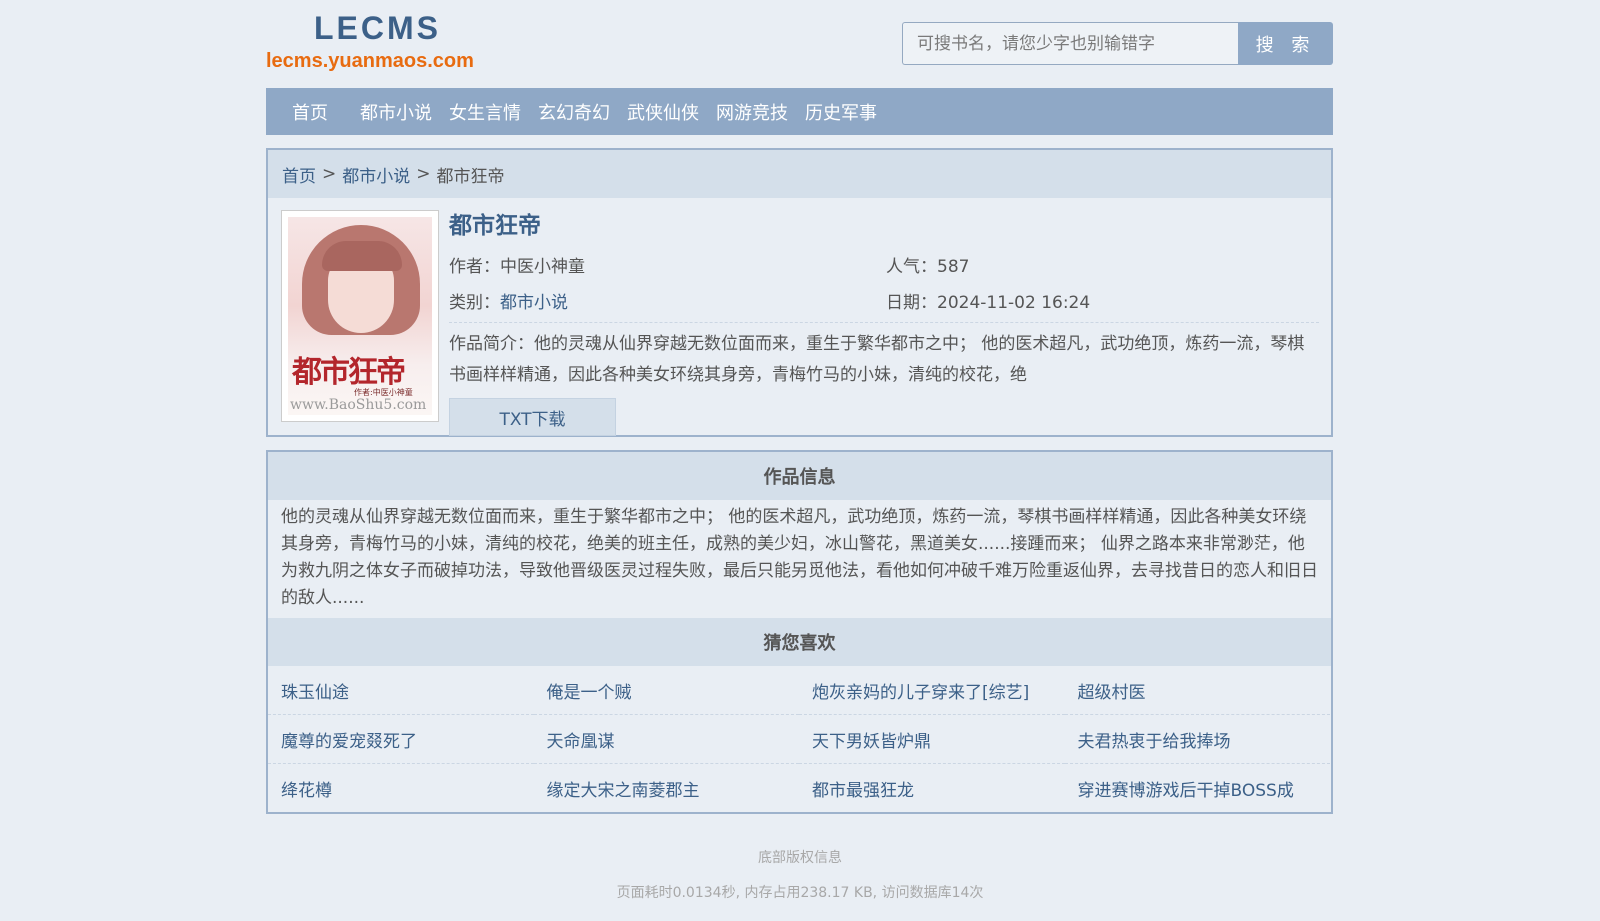 Image resolution: width=1600 pixels, height=921 pixels. I want to click on cover-watermark: www.BaoShu5.com, so click(358, 405).